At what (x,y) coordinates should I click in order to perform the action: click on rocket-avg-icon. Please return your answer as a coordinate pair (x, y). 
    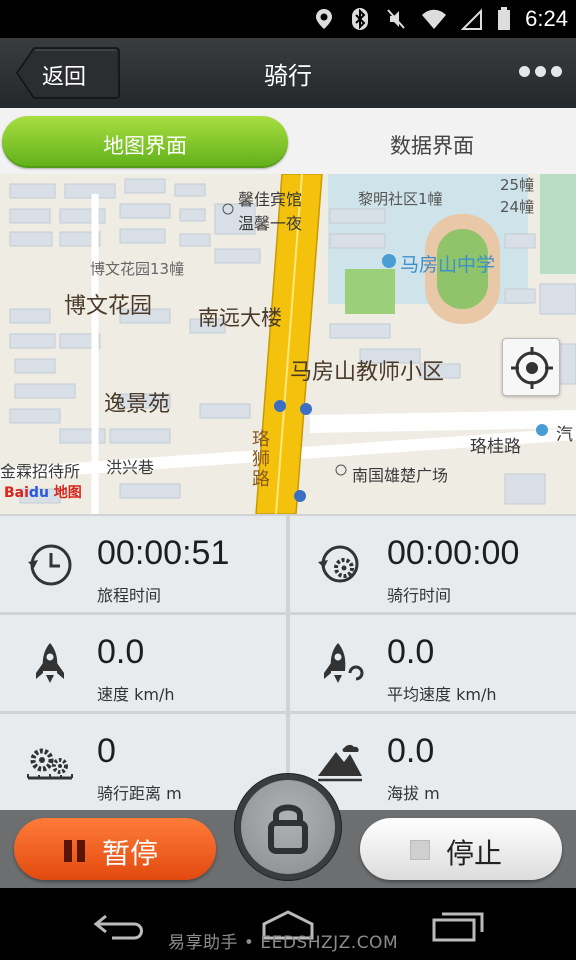
    Looking at the image, I should click on (344, 663).